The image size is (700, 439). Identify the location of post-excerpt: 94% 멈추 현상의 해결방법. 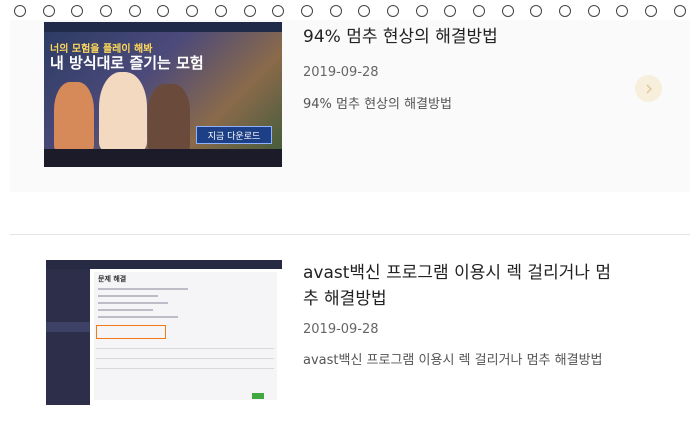
(377, 104).